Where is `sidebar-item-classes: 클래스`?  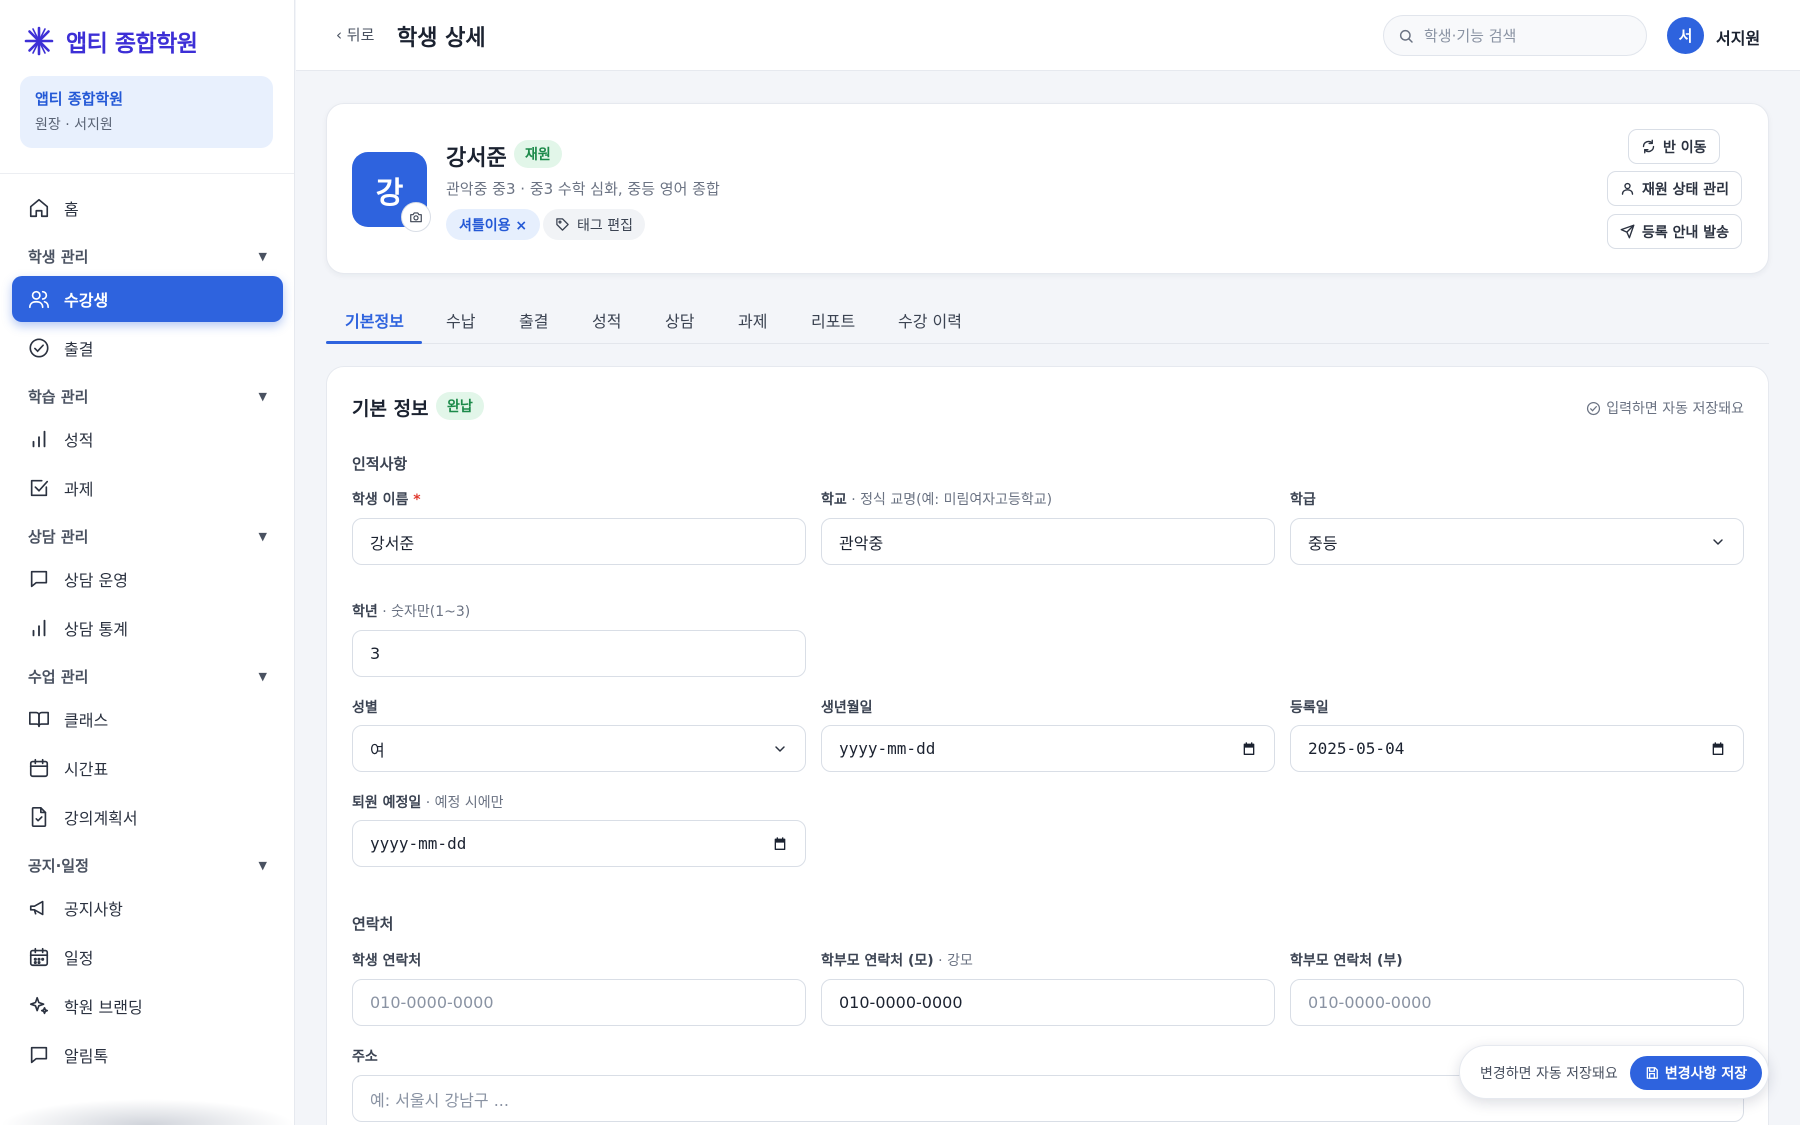
sidebar-item-classes: 클래스 is located at coordinates (147, 719).